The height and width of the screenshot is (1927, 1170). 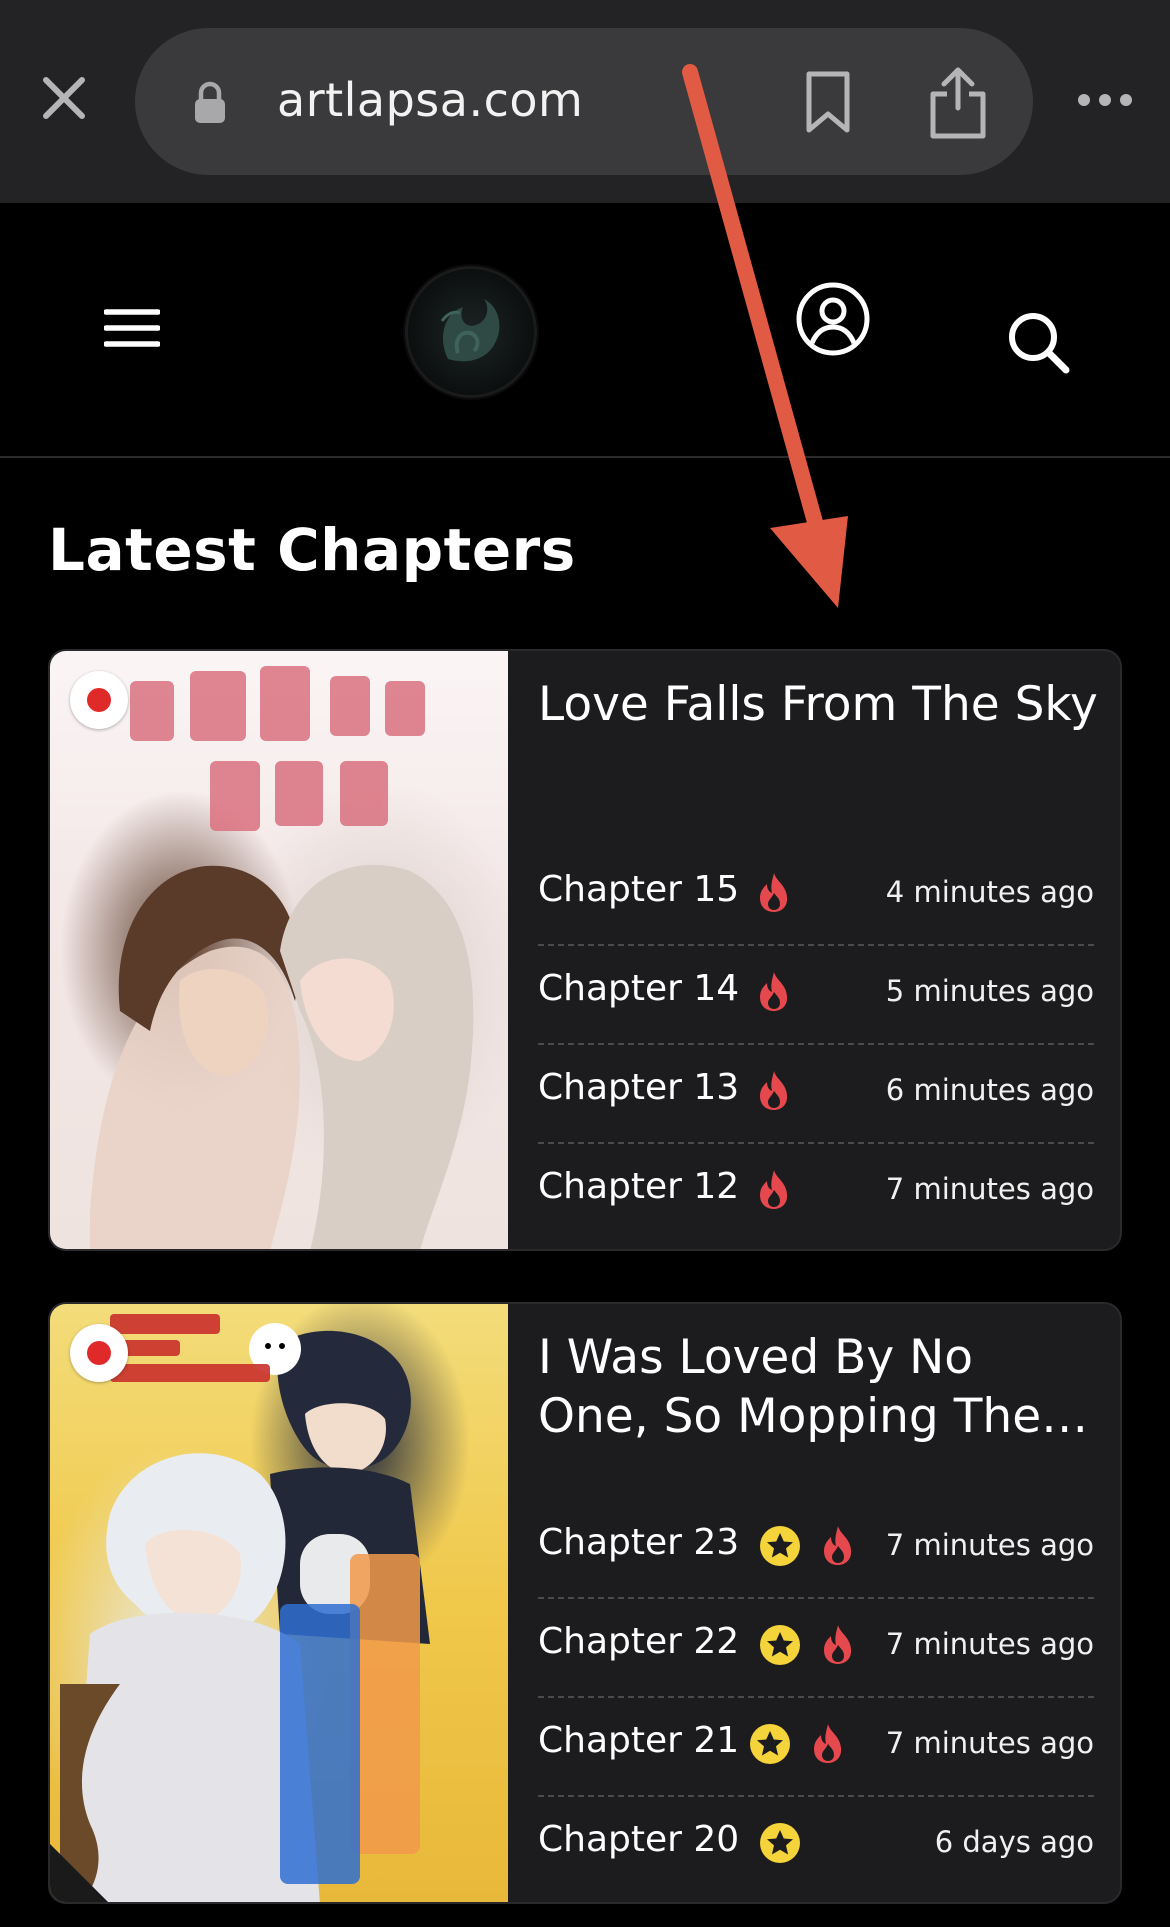 What do you see at coordinates (816, 1549) in the screenshot?
I see `chapter-row: Chapter 23 7 minutes ago` at bounding box center [816, 1549].